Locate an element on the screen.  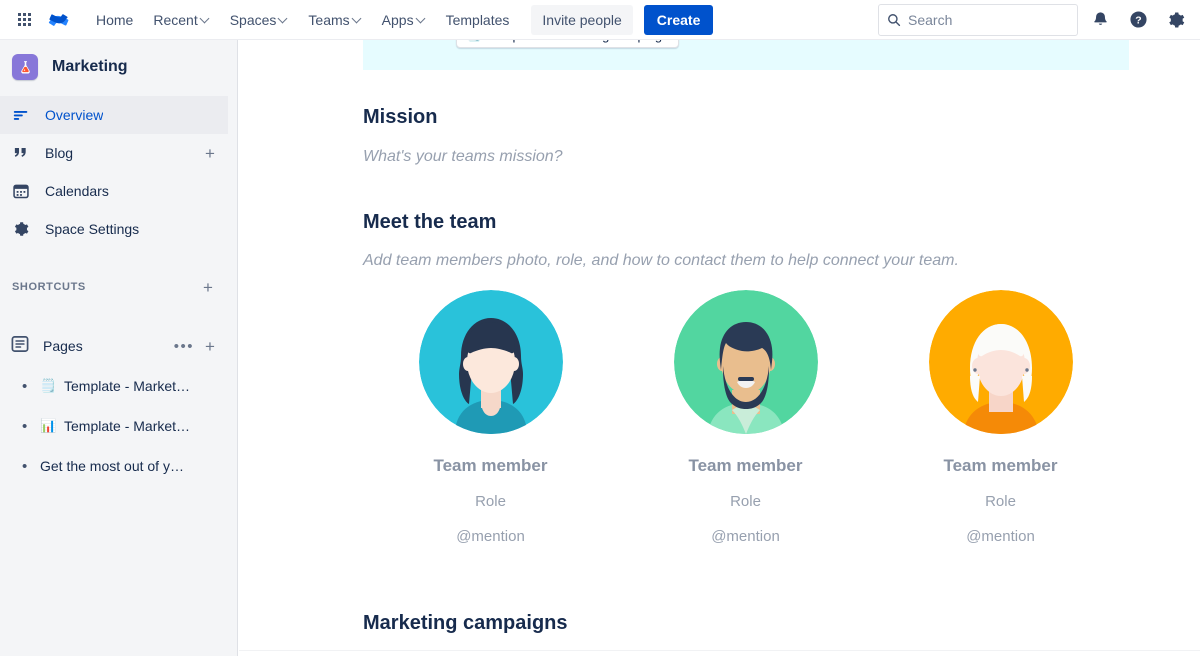
section-heading-meet-the-team: Meet the team is located at coordinates (430, 222).